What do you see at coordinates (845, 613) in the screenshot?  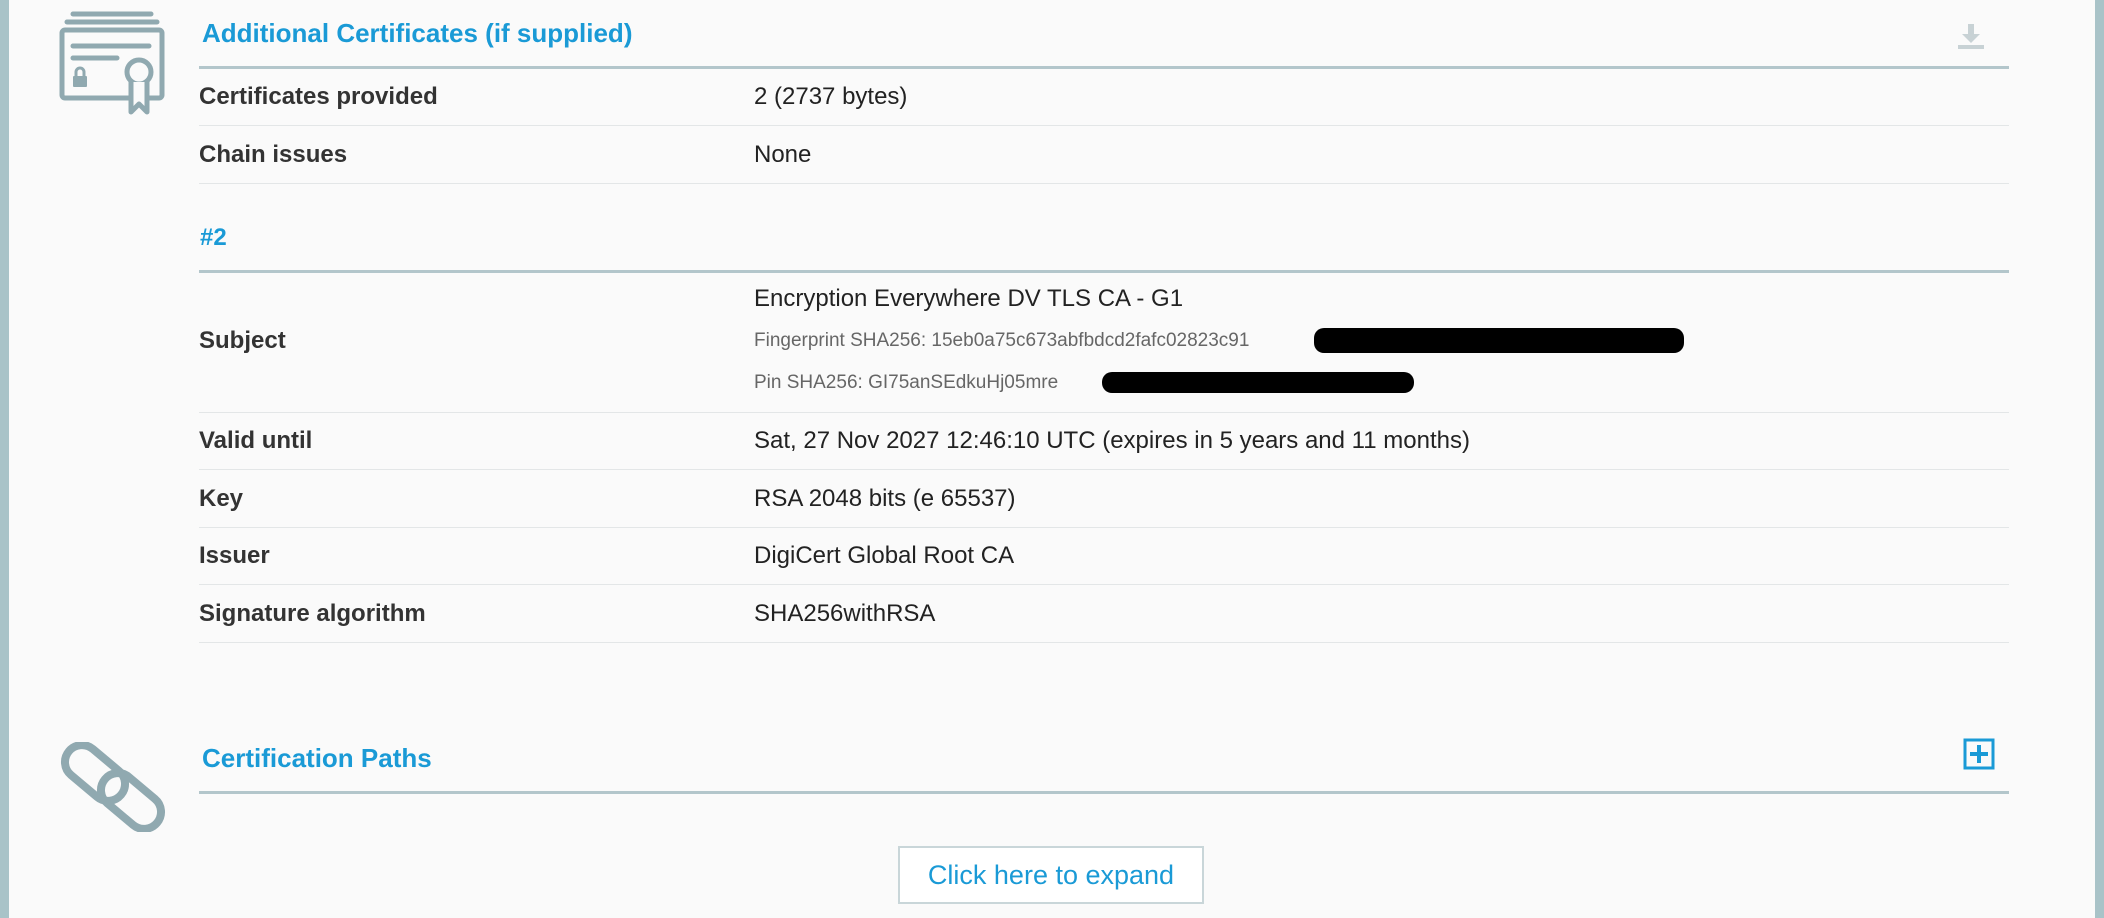 I see `row-value: SHA256withRSA` at bounding box center [845, 613].